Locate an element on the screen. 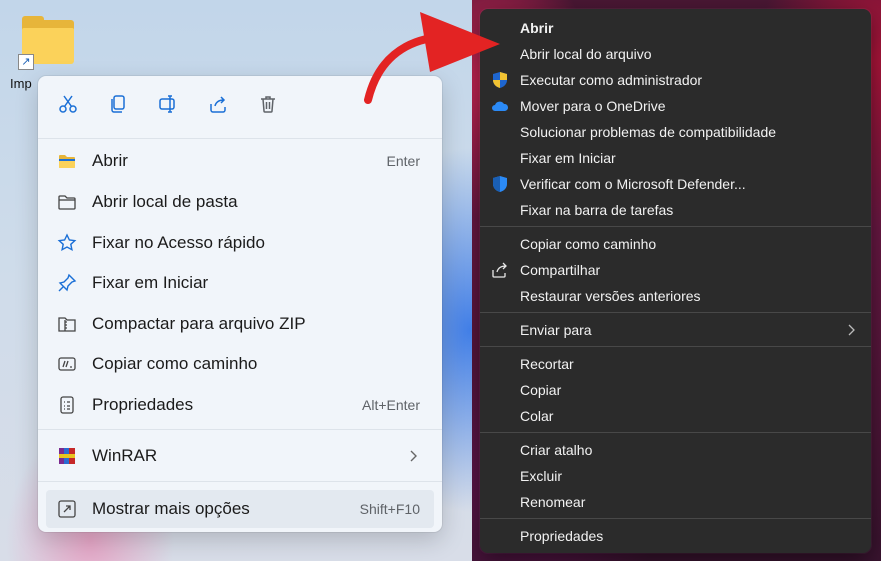 This screenshot has width=881, height=561. menu-item-label: Copiar is located at coordinates (541, 390).